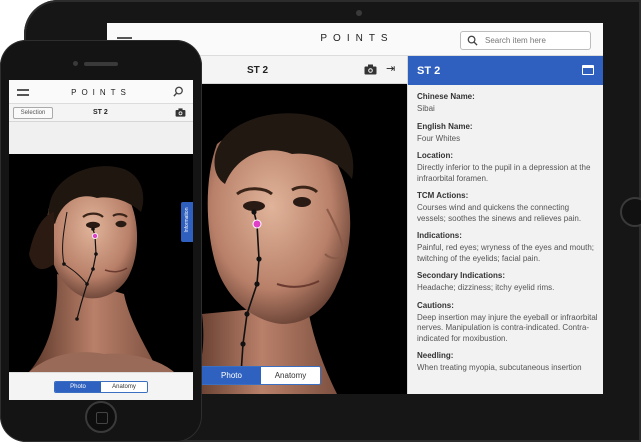 The image size is (641, 442). I want to click on collapse-panel-icon: ⇥, so click(390, 69).